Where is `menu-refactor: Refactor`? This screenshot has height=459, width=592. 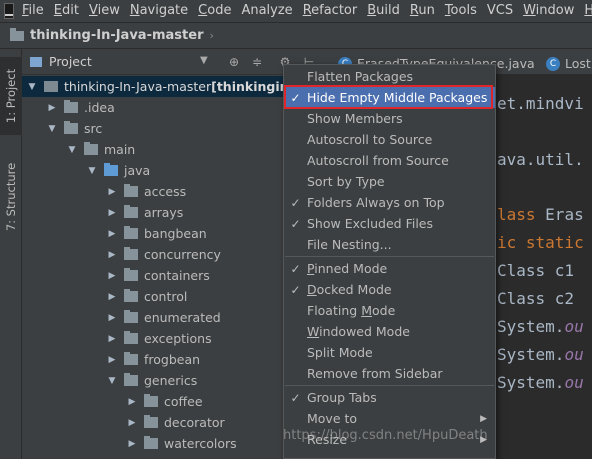
menu-refactor: Refactor is located at coordinates (330, 11).